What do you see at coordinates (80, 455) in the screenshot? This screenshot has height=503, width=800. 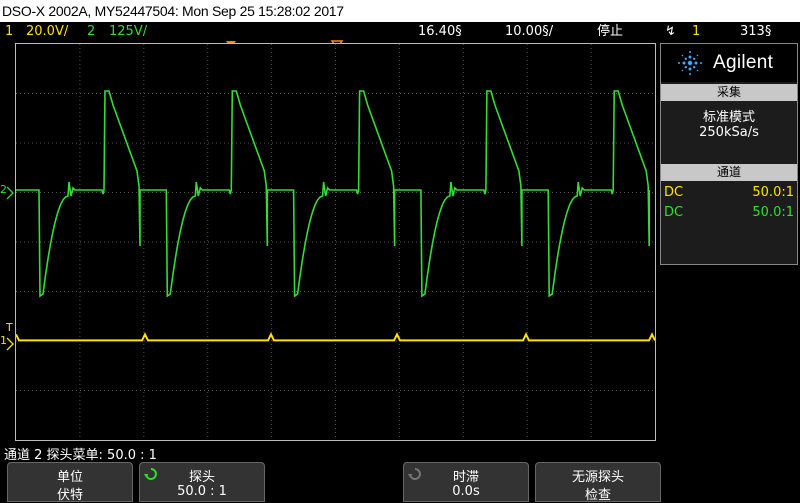 I see `menu-info-line: 通道 2 探头菜单: 50.0 : 1` at bounding box center [80, 455].